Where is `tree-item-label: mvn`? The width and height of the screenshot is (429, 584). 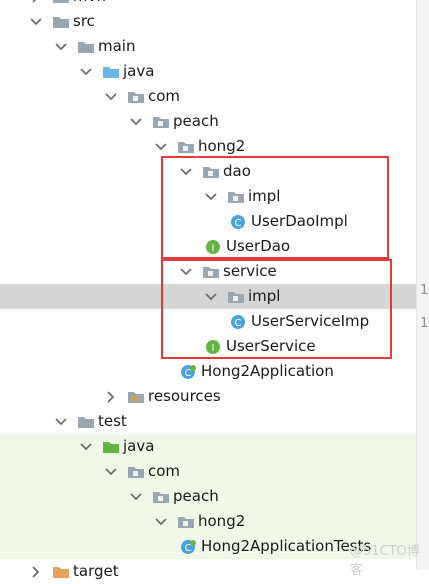 tree-item-label: mvn is located at coordinates (89, 4).